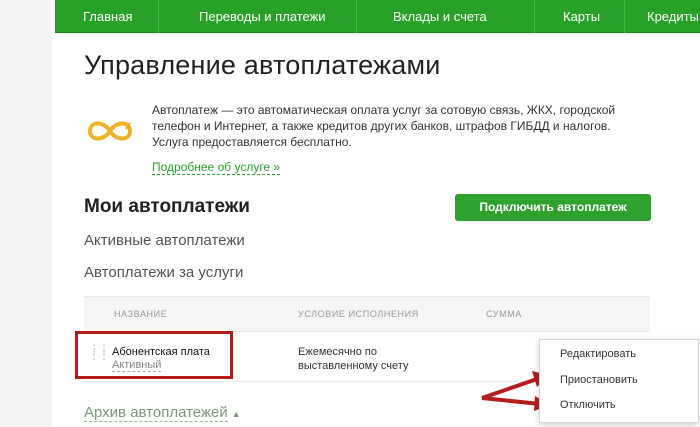 The image size is (700, 427). I want to click on active-autopayments-title: Активные автоплатежи, so click(164, 240).